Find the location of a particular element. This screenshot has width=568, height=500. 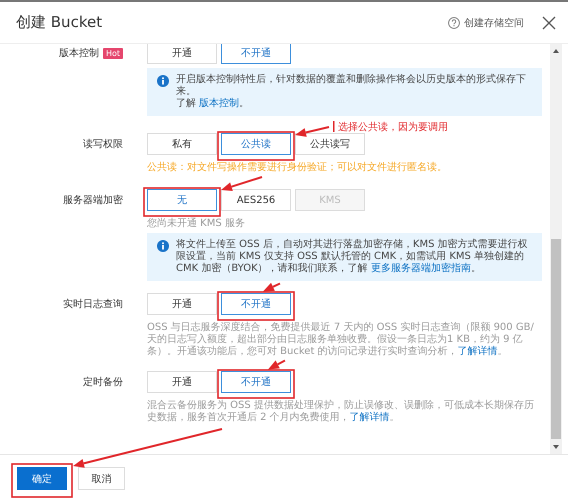

help-link: 创建存储空间 is located at coordinates (486, 23).